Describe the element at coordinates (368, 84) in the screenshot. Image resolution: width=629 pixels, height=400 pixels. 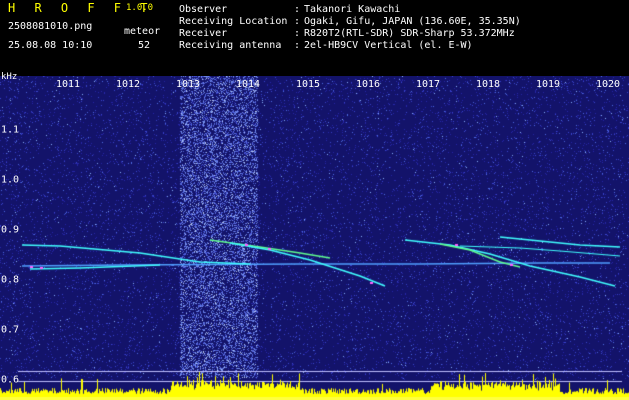
I see `x-tick-label: 1016` at that location.